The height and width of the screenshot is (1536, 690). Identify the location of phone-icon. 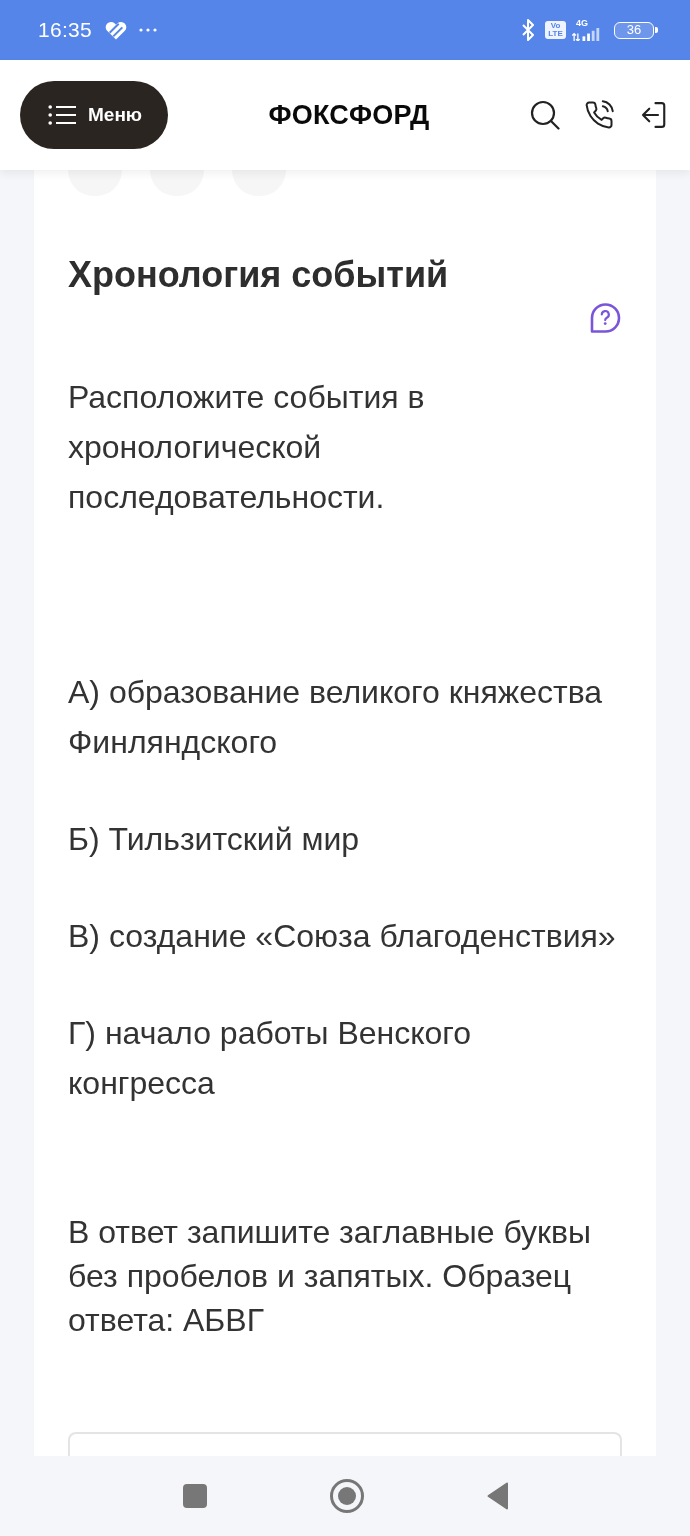
(599, 115).